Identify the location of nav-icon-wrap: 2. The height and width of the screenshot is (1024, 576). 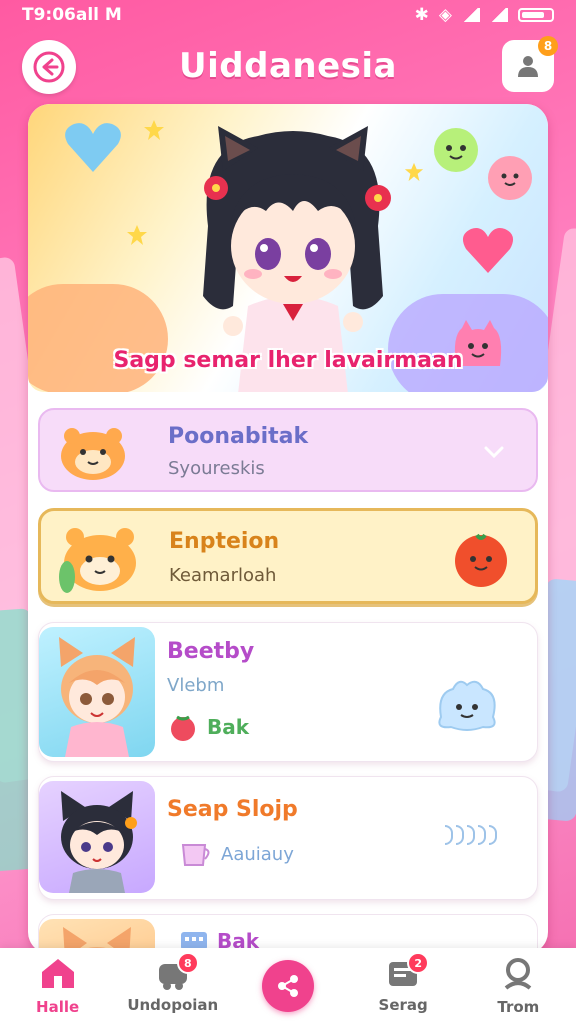
(406, 972).